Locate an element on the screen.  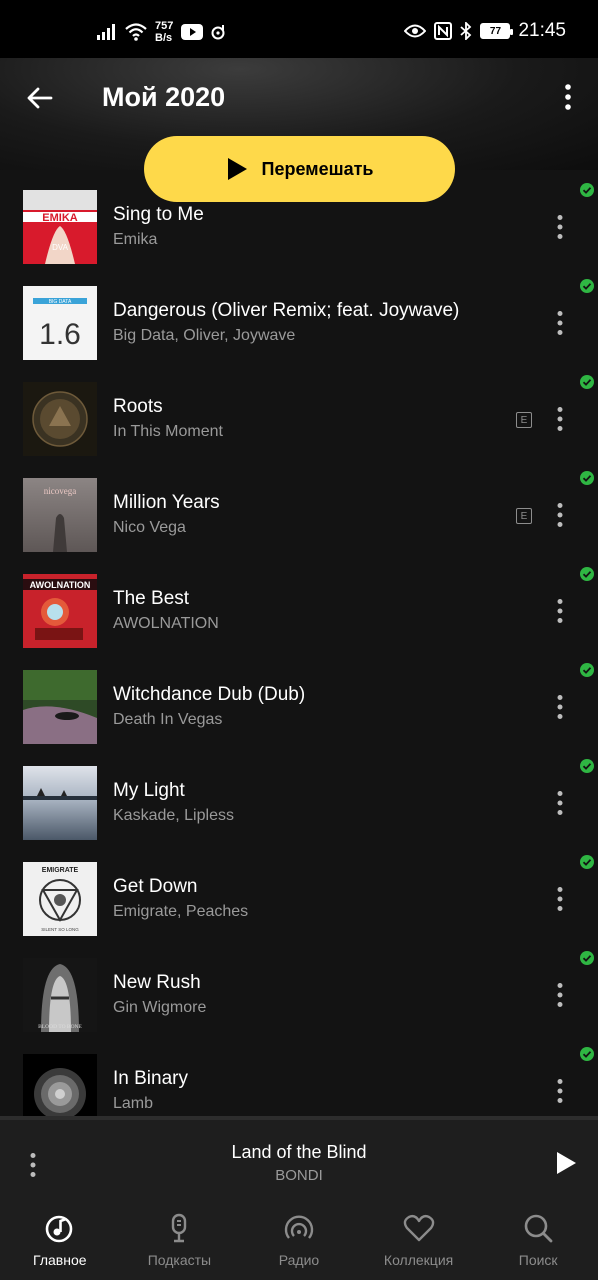
bottom-nav: Главное Подкасты Радио Коллекция Поиск is located at coordinates (299, 1240).